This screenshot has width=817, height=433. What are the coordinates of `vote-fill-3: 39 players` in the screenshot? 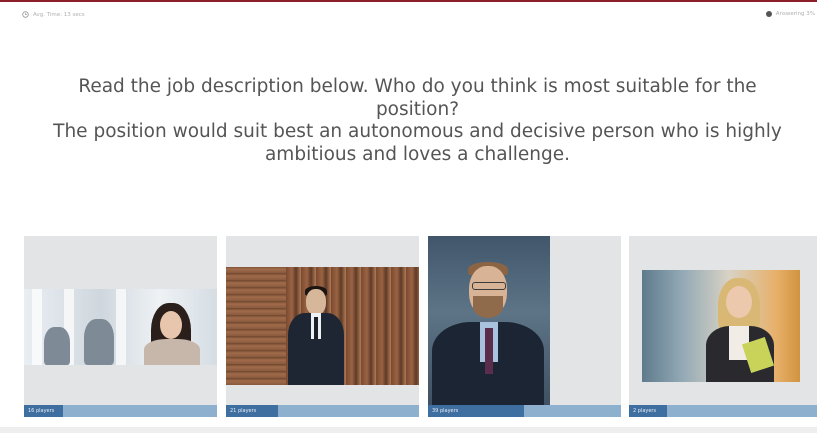 It's located at (476, 411).